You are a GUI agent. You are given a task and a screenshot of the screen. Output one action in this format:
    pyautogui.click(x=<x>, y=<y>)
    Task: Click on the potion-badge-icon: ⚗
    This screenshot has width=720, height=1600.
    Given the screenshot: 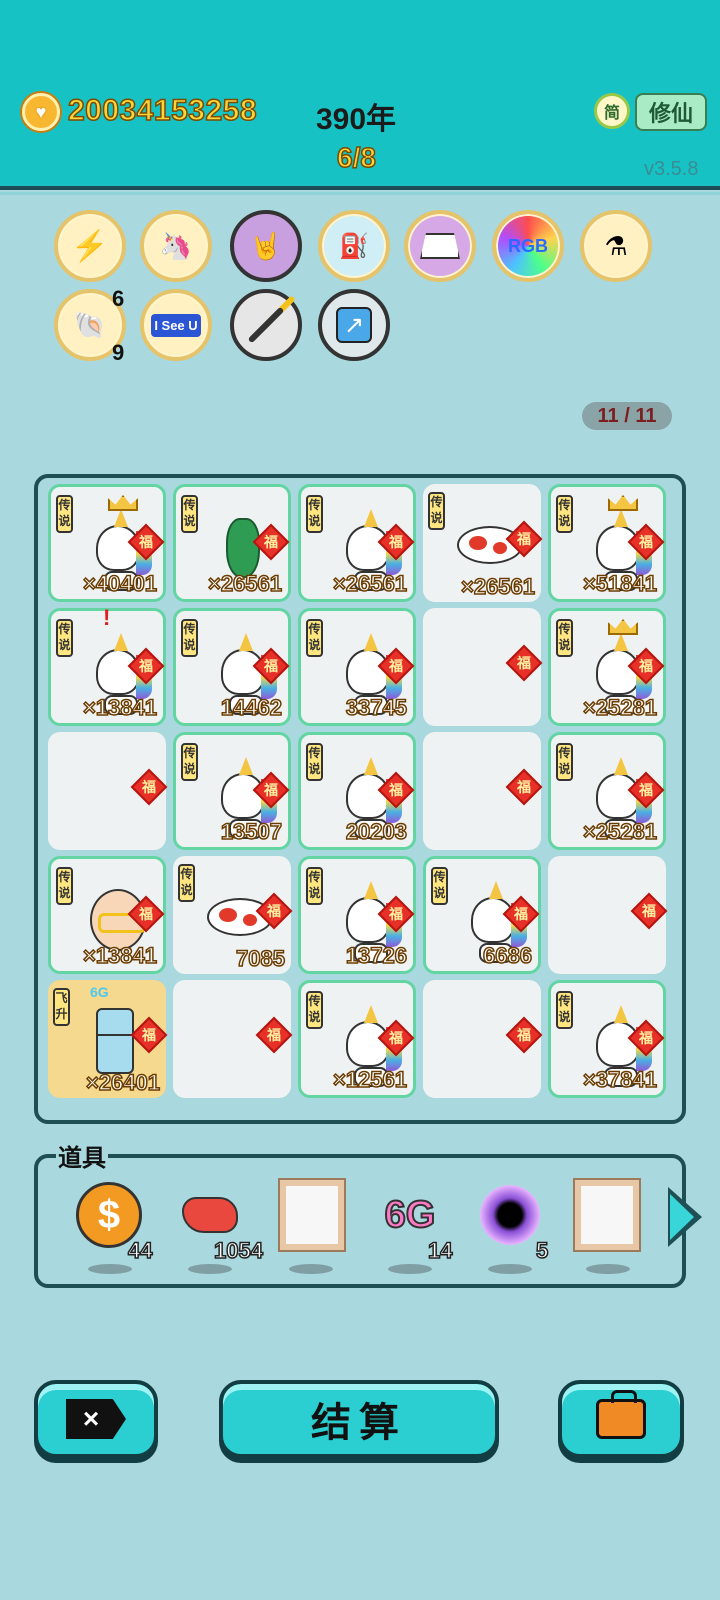 What is the action you would take?
    pyautogui.click(x=616, y=246)
    